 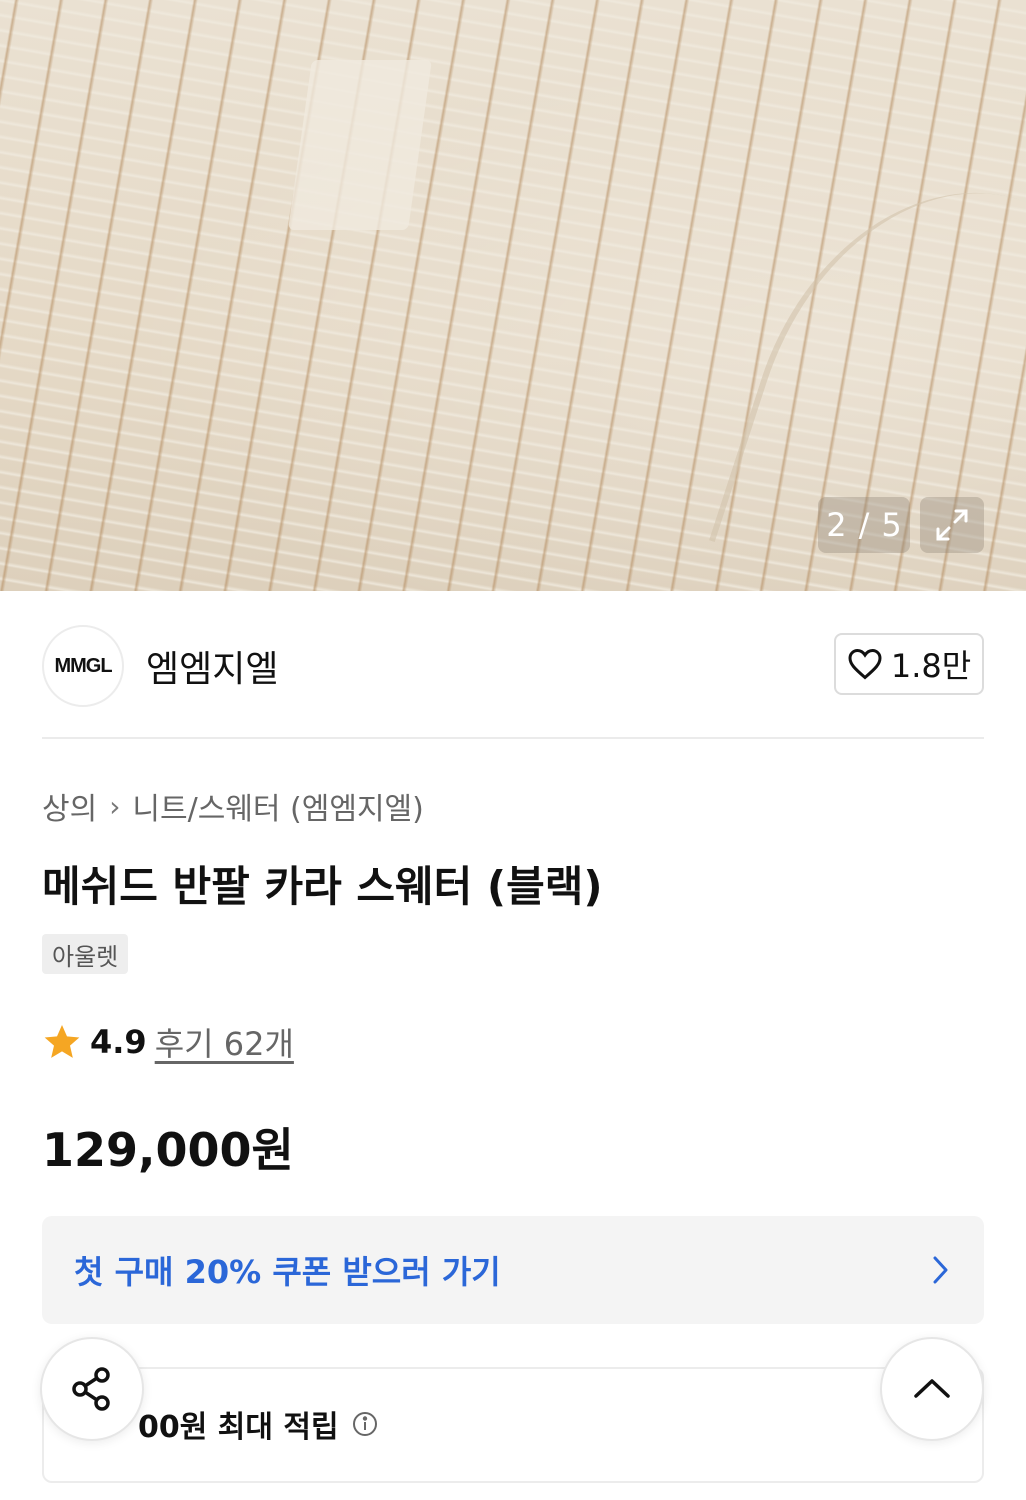 I want to click on brand-logo-text: MMGL, so click(x=83, y=665).